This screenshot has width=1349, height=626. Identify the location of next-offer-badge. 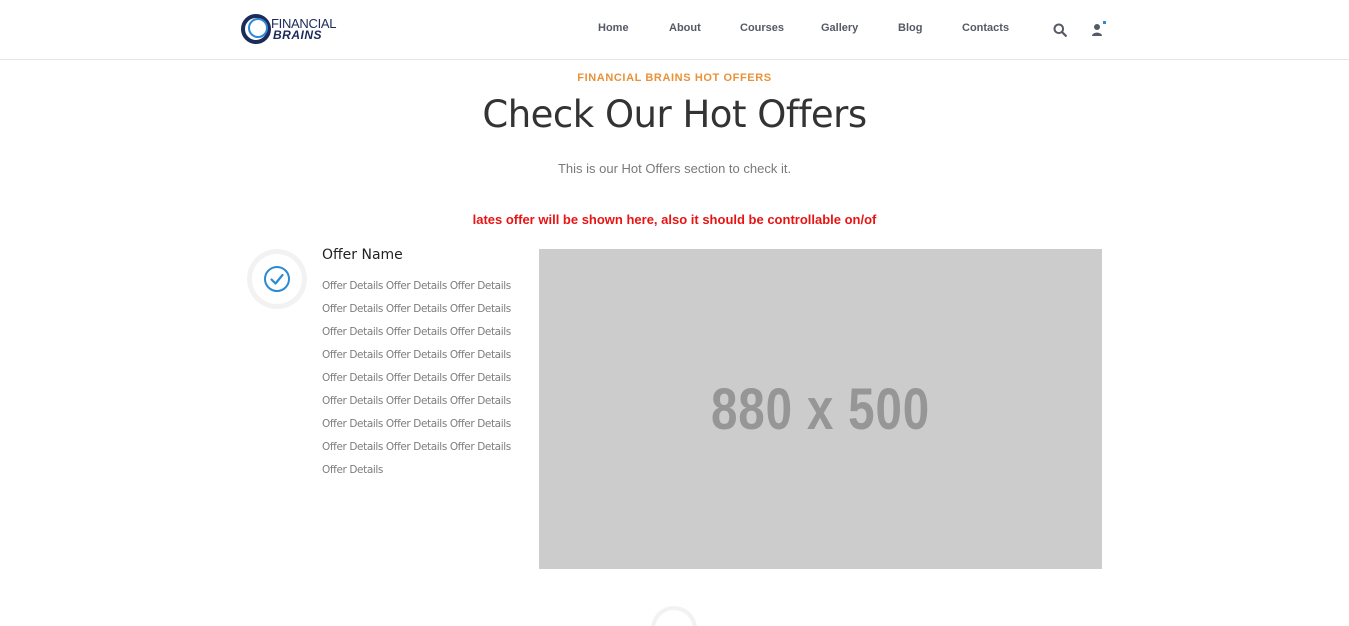
(674, 616).